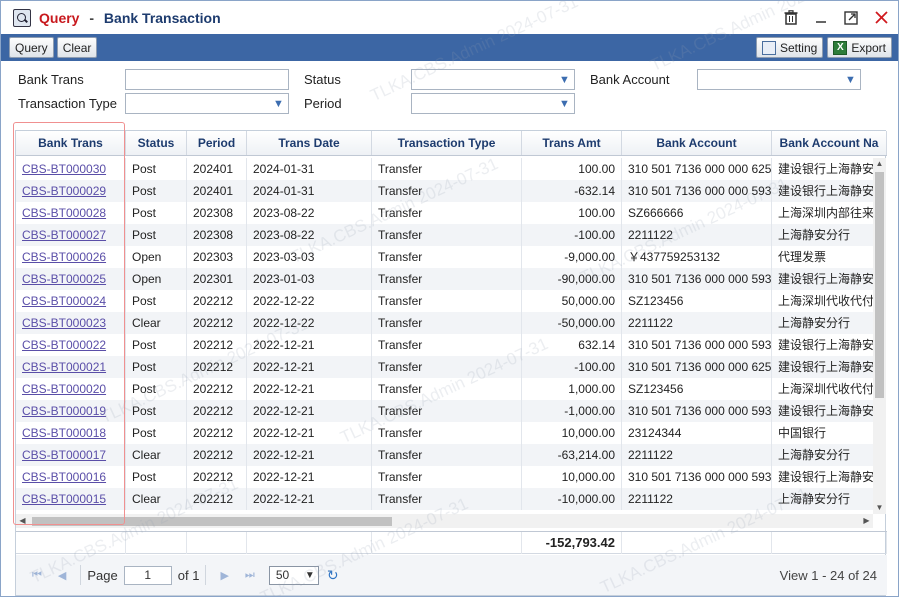  What do you see at coordinates (821, 18) in the screenshot?
I see `minimize-icon` at bounding box center [821, 18].